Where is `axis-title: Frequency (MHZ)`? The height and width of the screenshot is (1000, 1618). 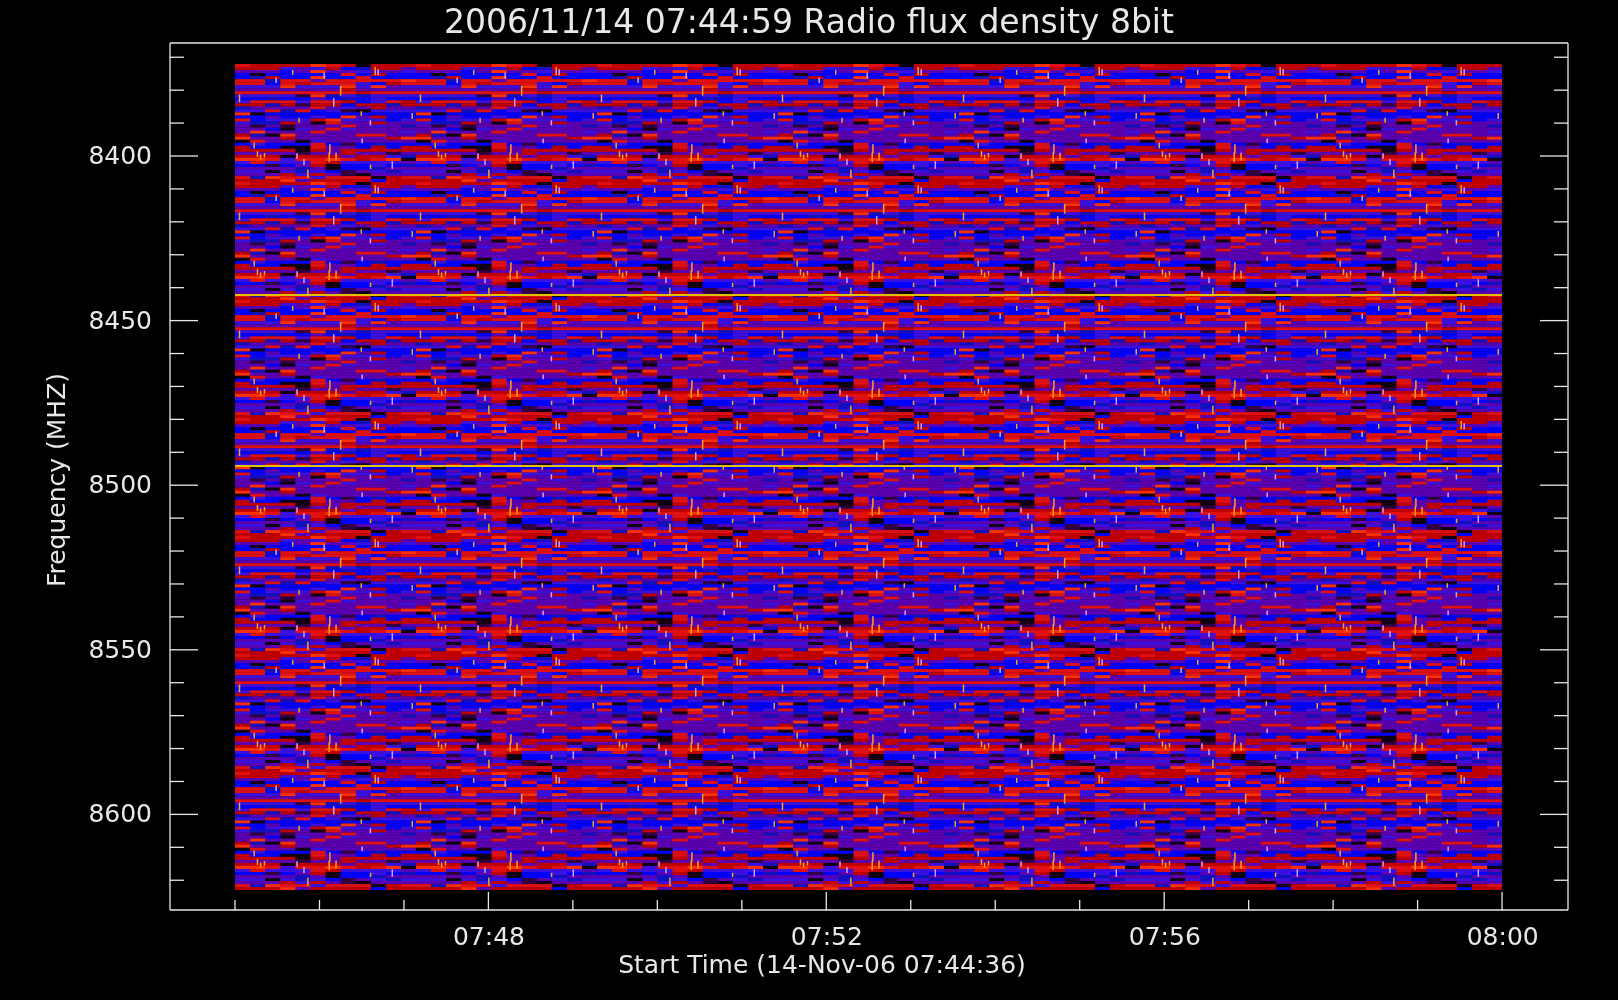 axis-title: Frequency (MHZ) is located at coordinates (56, 480).